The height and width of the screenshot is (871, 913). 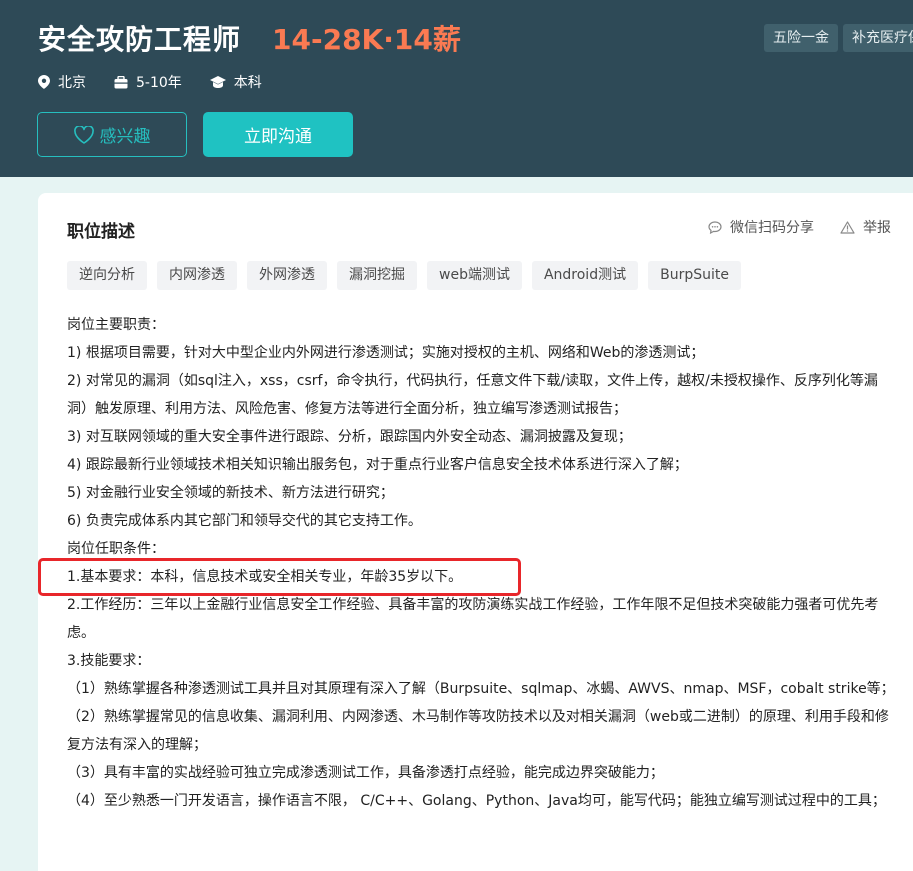 What do you see at coordinates (125, 137) in the screenshot?
I see `interest-label: 感兴趣` at bounding box center [125, 137].